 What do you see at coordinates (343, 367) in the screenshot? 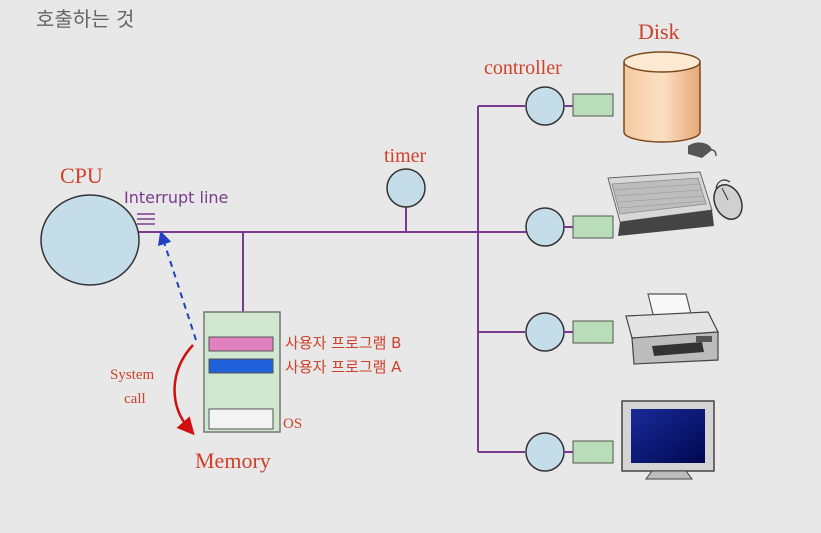
I see `user-program-a-label: 사용자 프로그램 A` at bounding box center [343, 367].